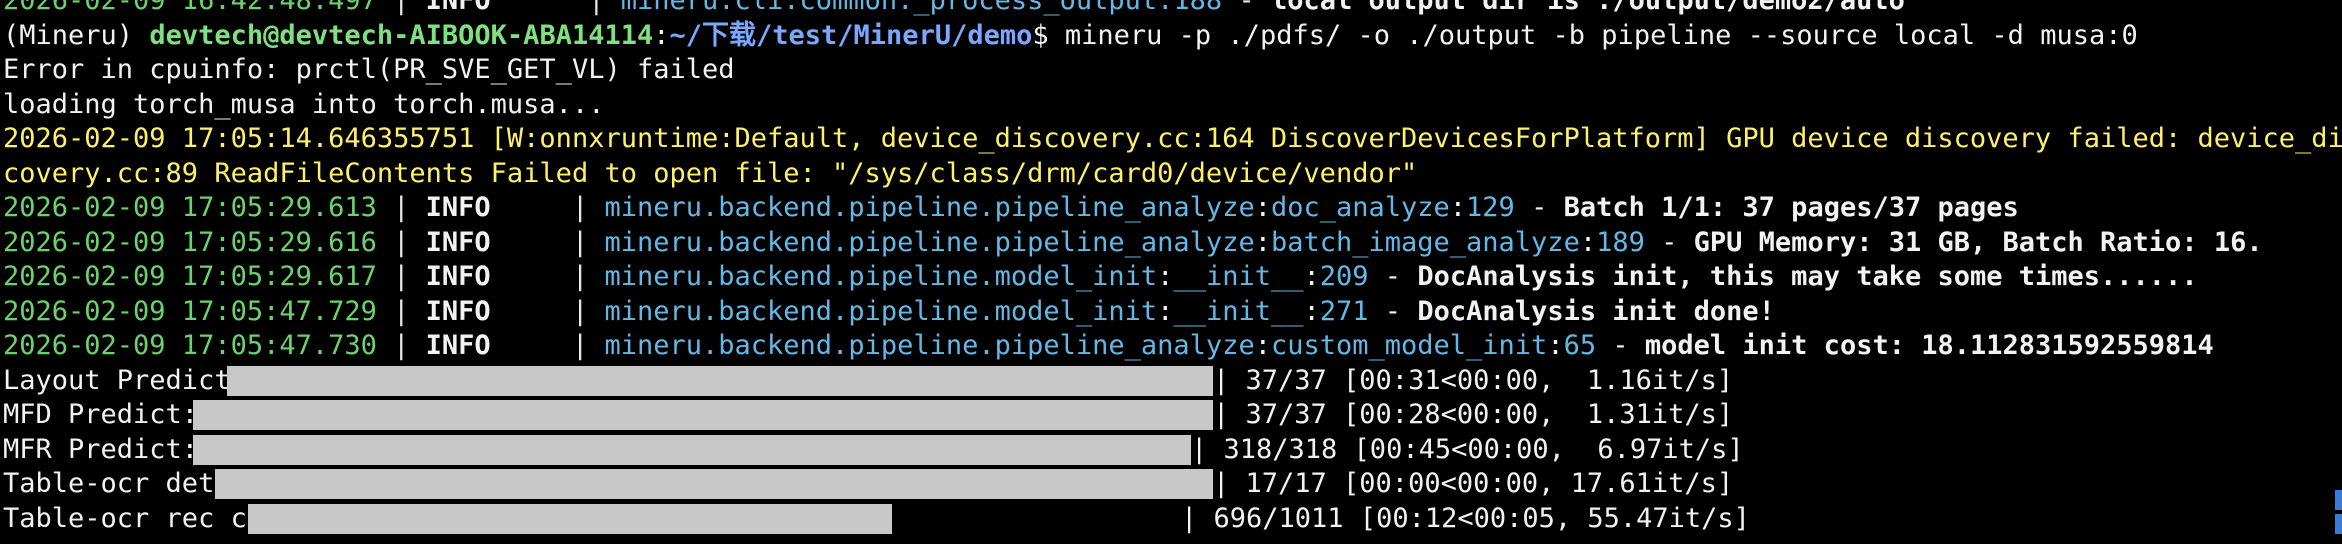 The height and width of the screenshot is (544, 2342). I want to click on log-function: doc_analyze, so click(1360, 207).